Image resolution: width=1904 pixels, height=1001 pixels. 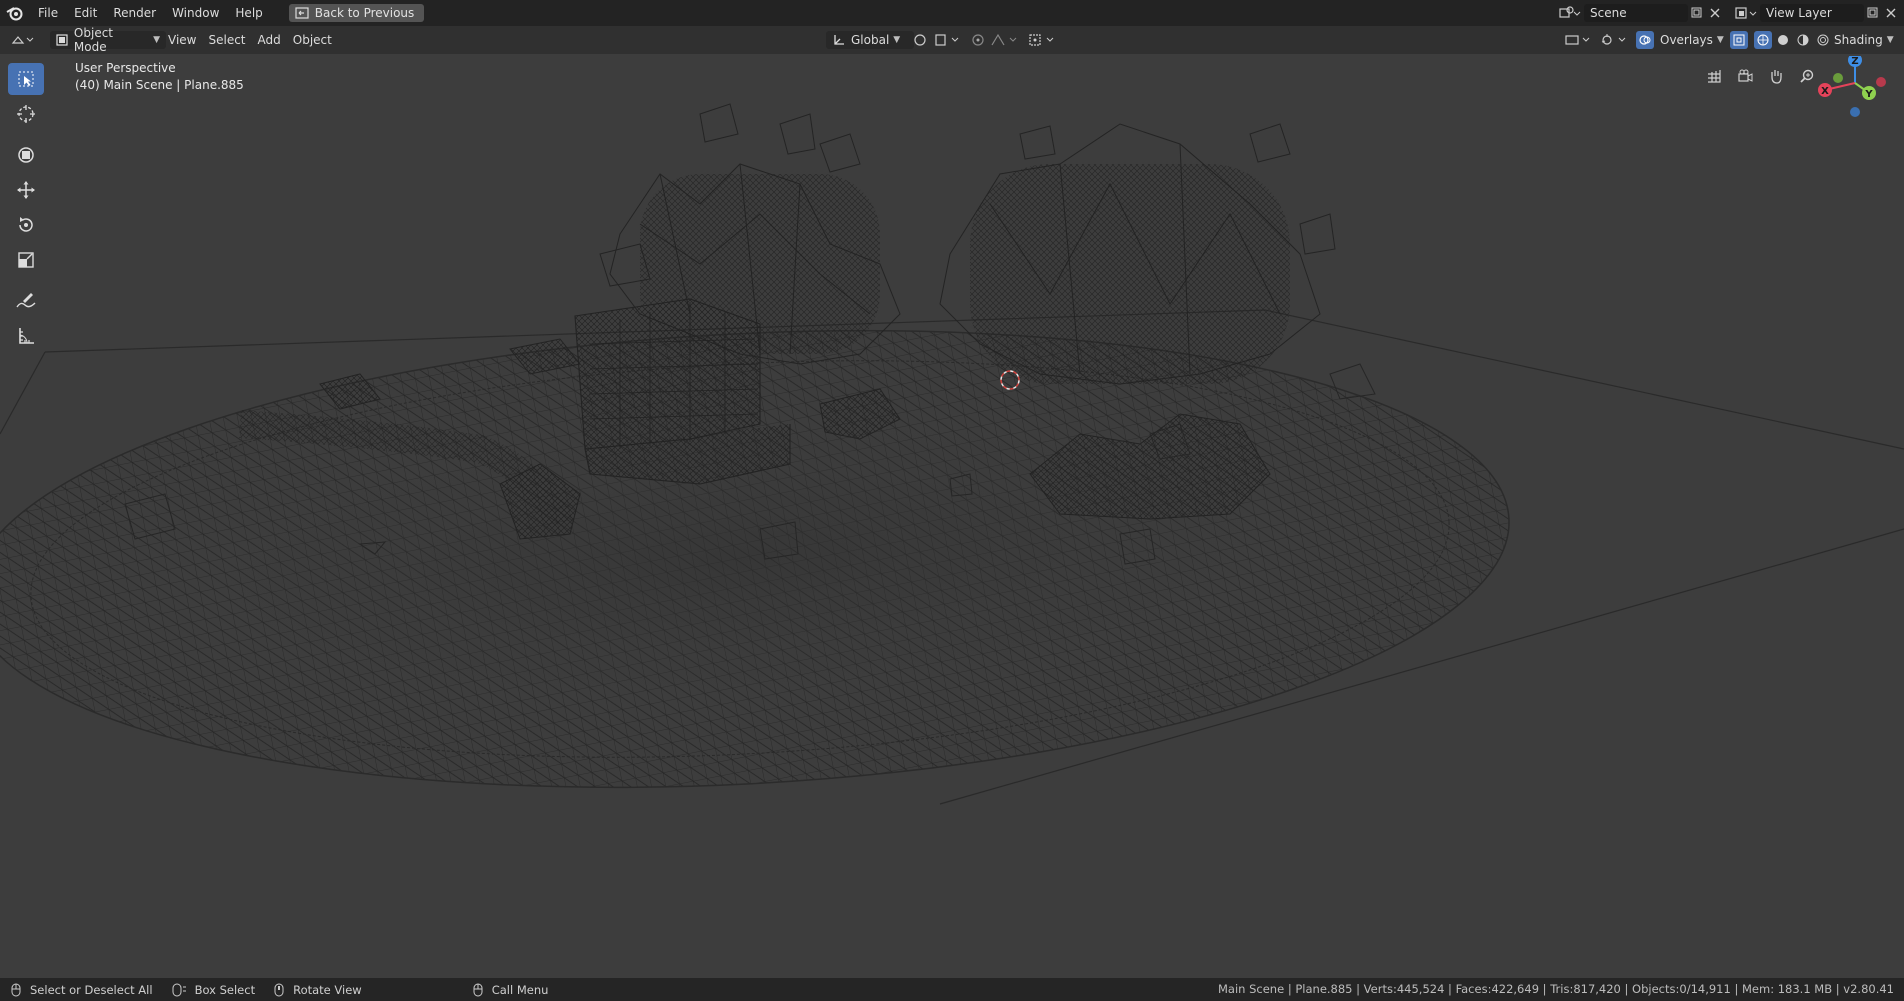 I want to click on wireframe-shading-icon, so click(x=1763, y=40).